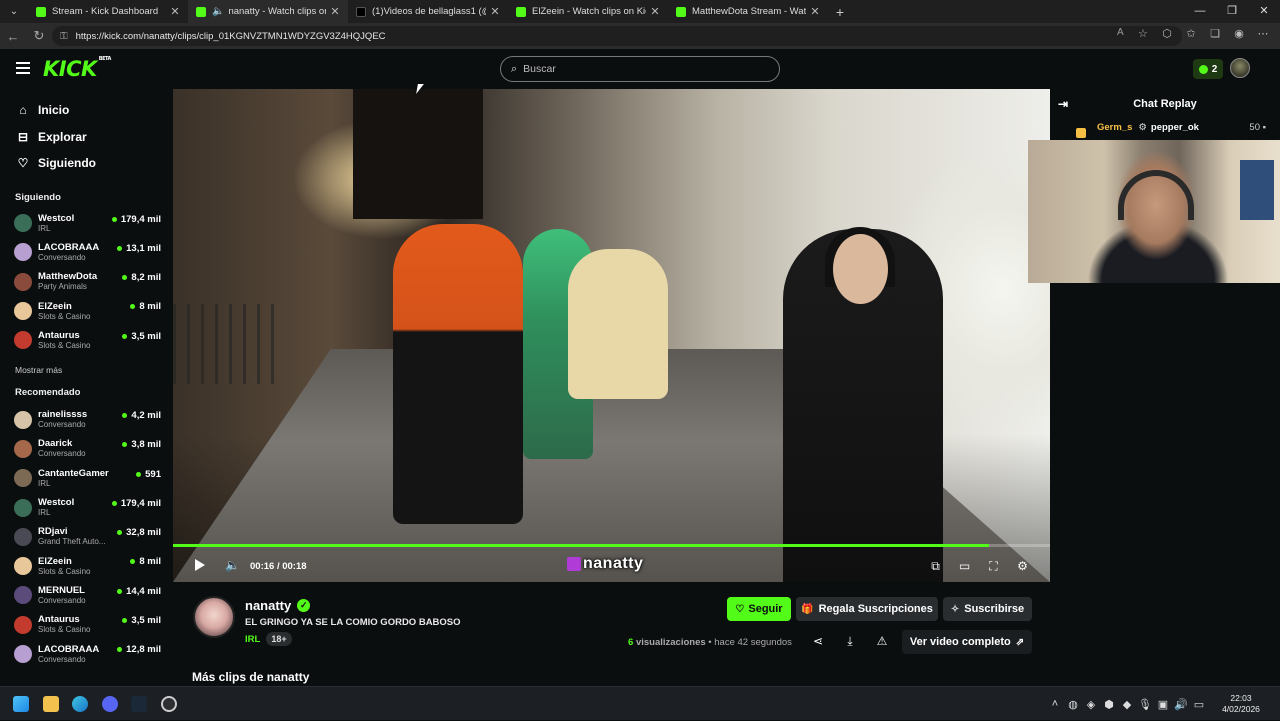 The height and width of the screenshot is (721, 1280). Describe the element at coordinates (1167, 33) in the screenshot. I see `extensions-icon: ⬡` at that location.